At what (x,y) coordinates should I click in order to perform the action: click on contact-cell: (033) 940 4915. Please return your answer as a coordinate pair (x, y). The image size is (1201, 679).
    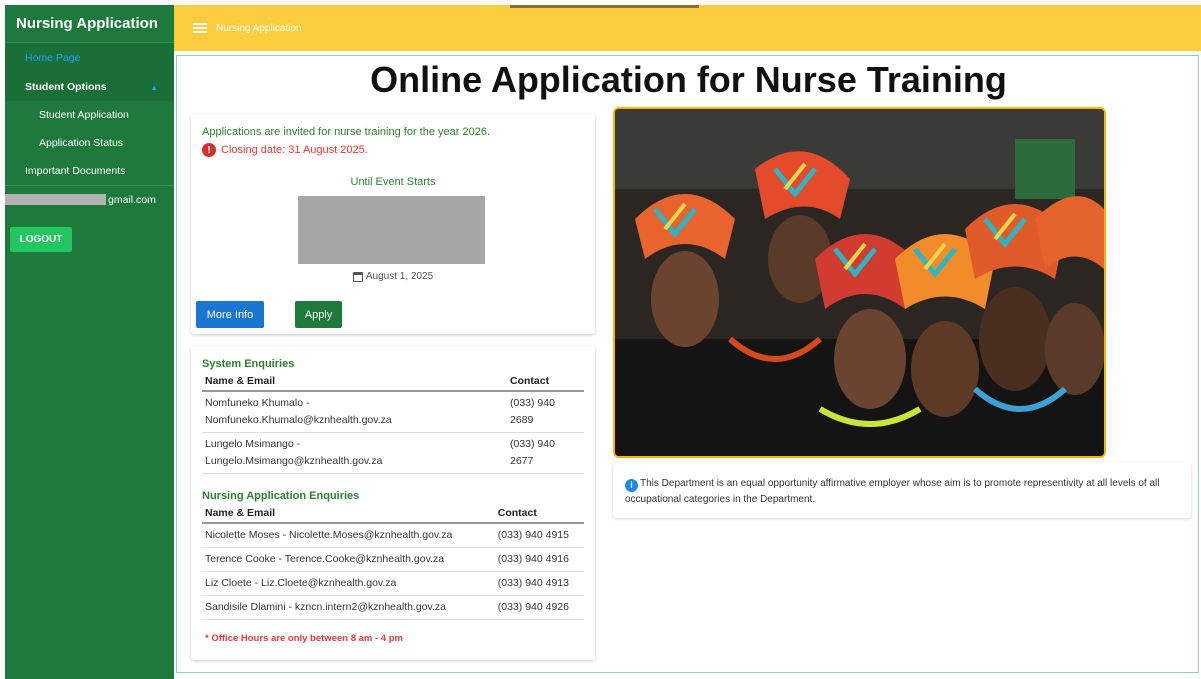
    Looking at the image, I should click on (539, 535).